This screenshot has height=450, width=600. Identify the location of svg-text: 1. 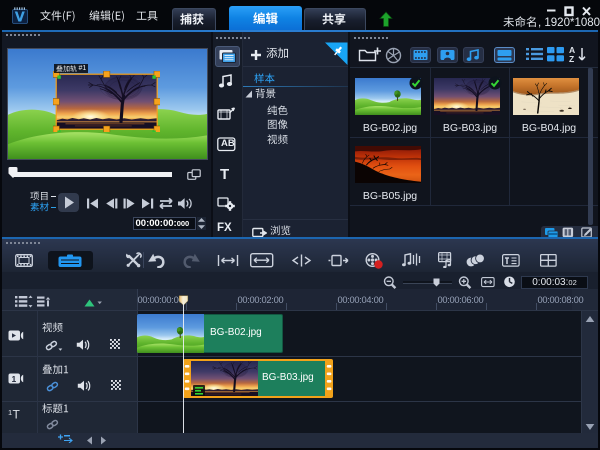
(14, 379).